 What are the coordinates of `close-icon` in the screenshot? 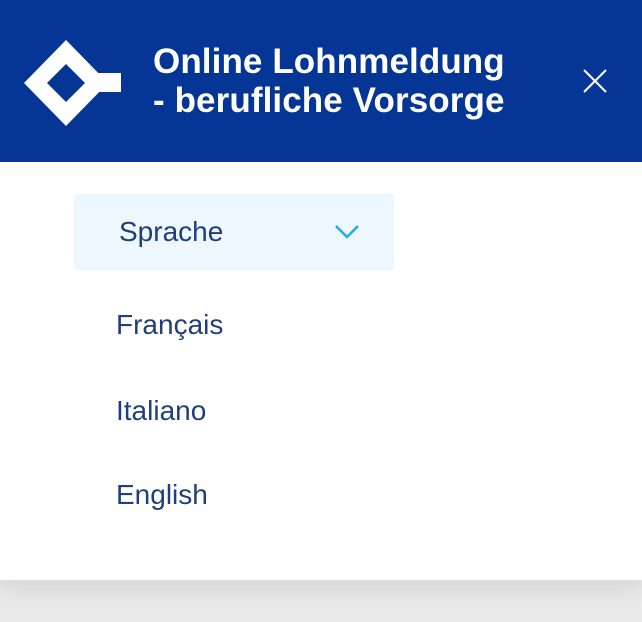 It's located at (595, 81).